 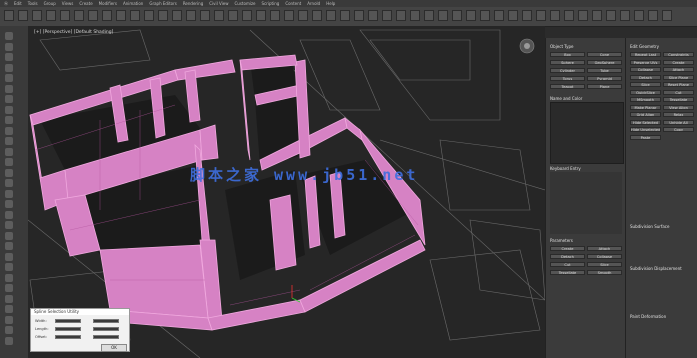 I want to click on menu-item: Scripting, so click(x=271, y=3).